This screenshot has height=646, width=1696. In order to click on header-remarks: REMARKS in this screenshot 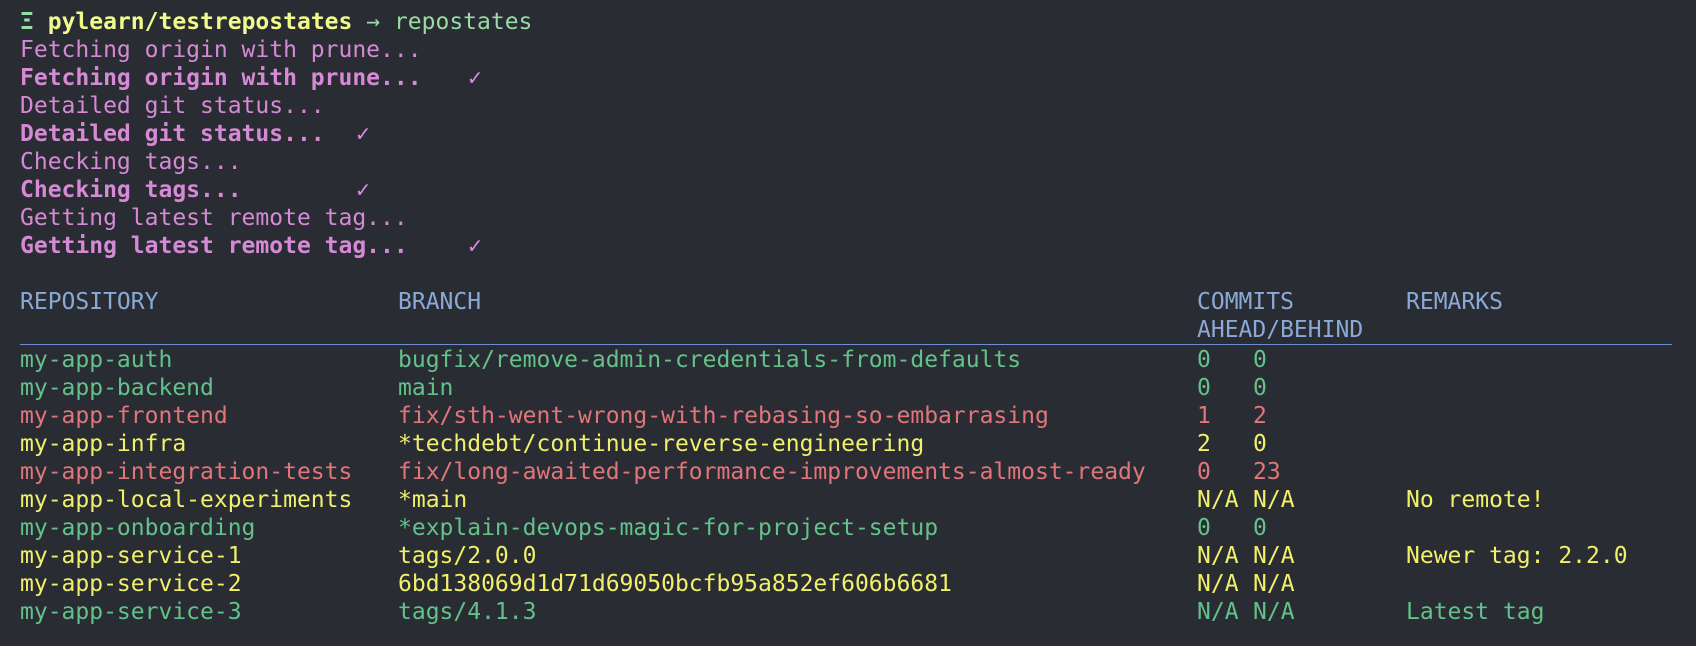, I will do `click(1454, 302)`.